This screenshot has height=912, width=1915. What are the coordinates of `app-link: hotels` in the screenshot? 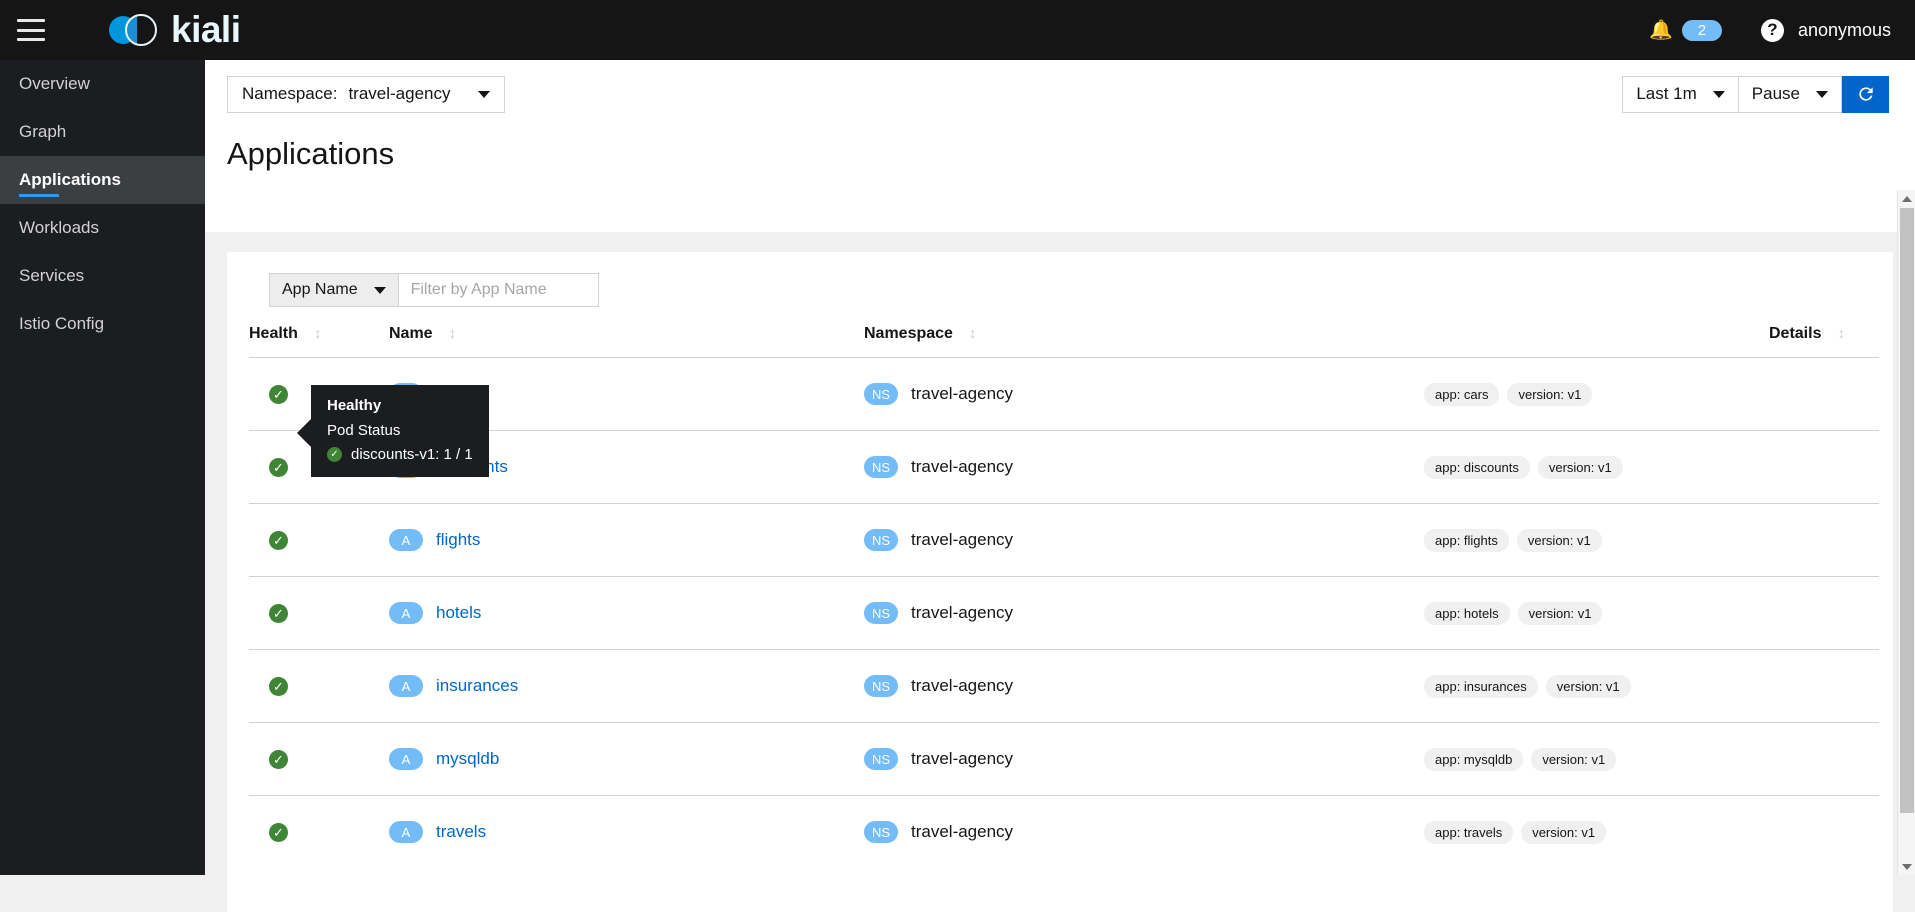 It's located at (458, 613).